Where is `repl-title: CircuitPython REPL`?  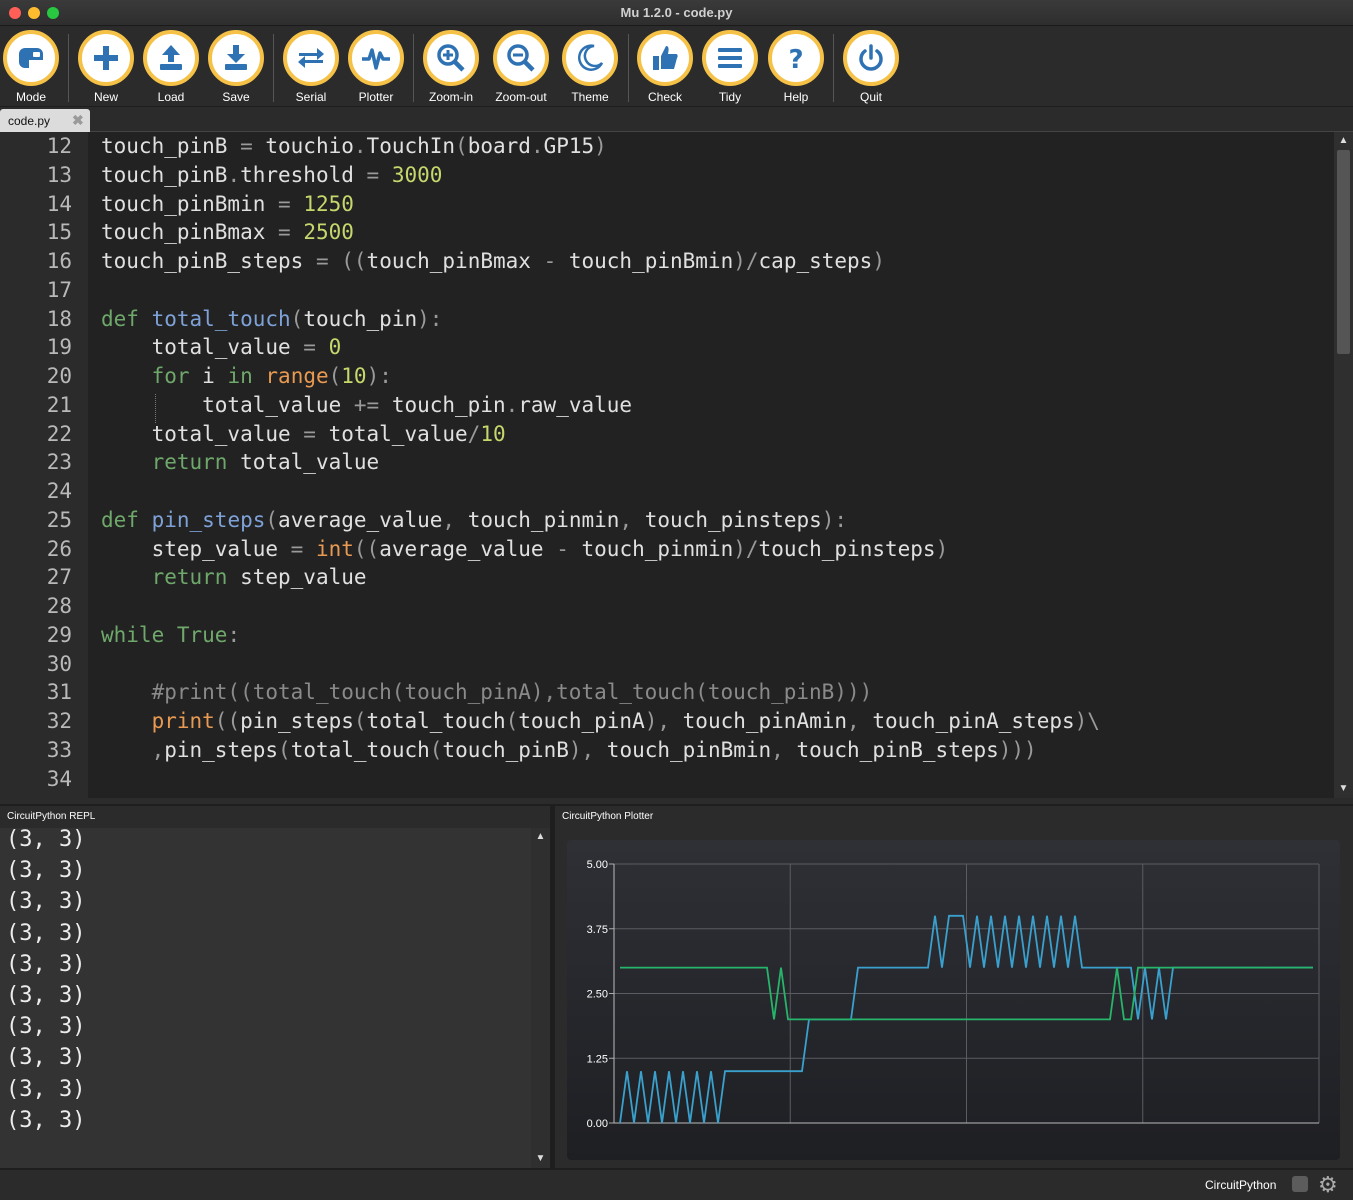
repl-title: CircuitPython REPL is located at coordinates (51, 816).